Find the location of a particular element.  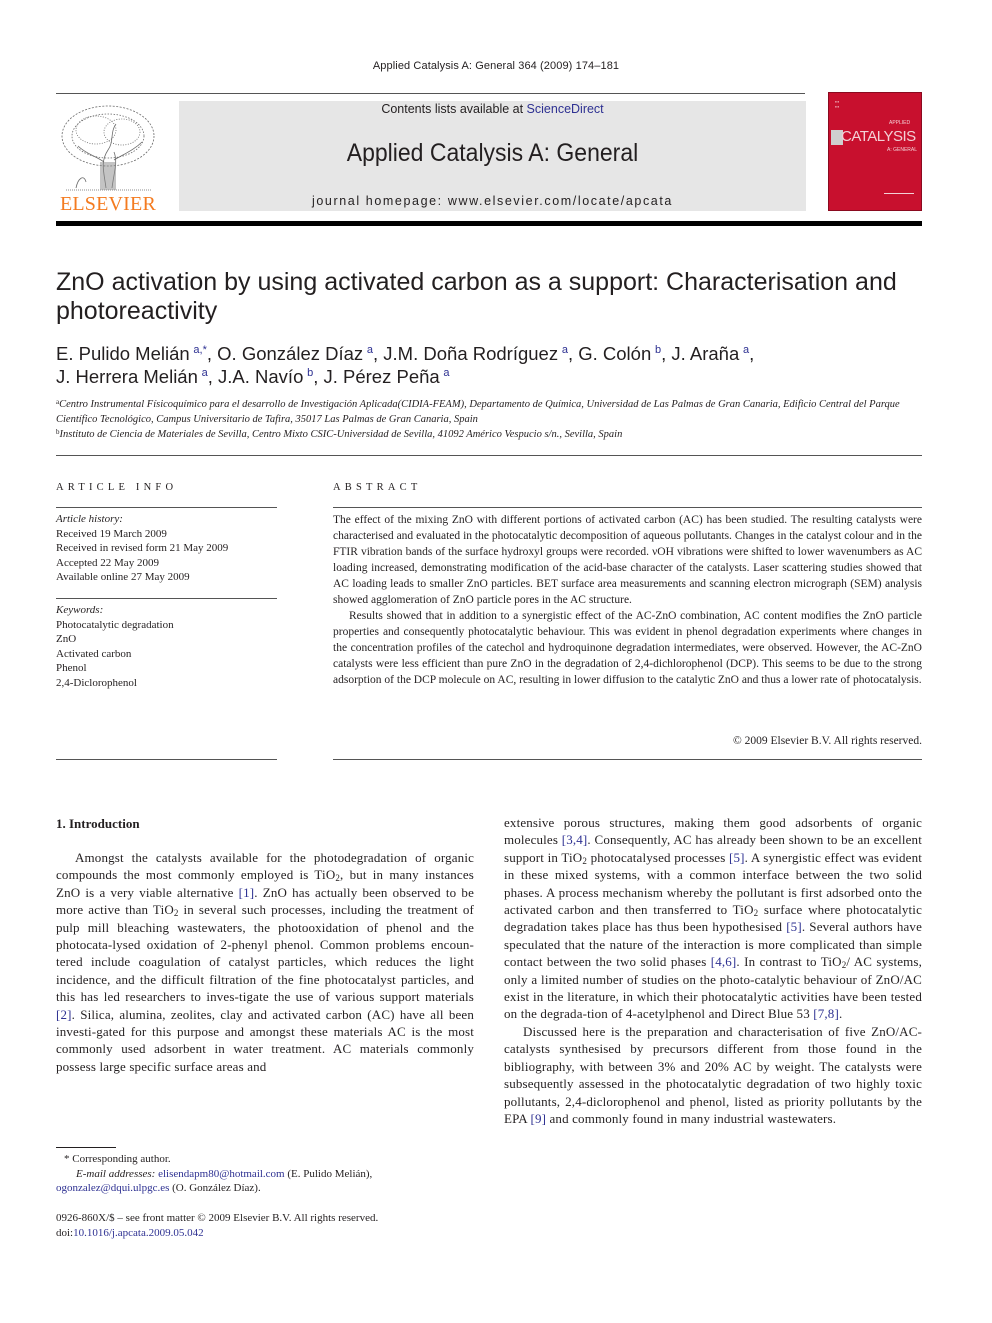

affiliation-mark: a,* is located at coordinates (199, 350).